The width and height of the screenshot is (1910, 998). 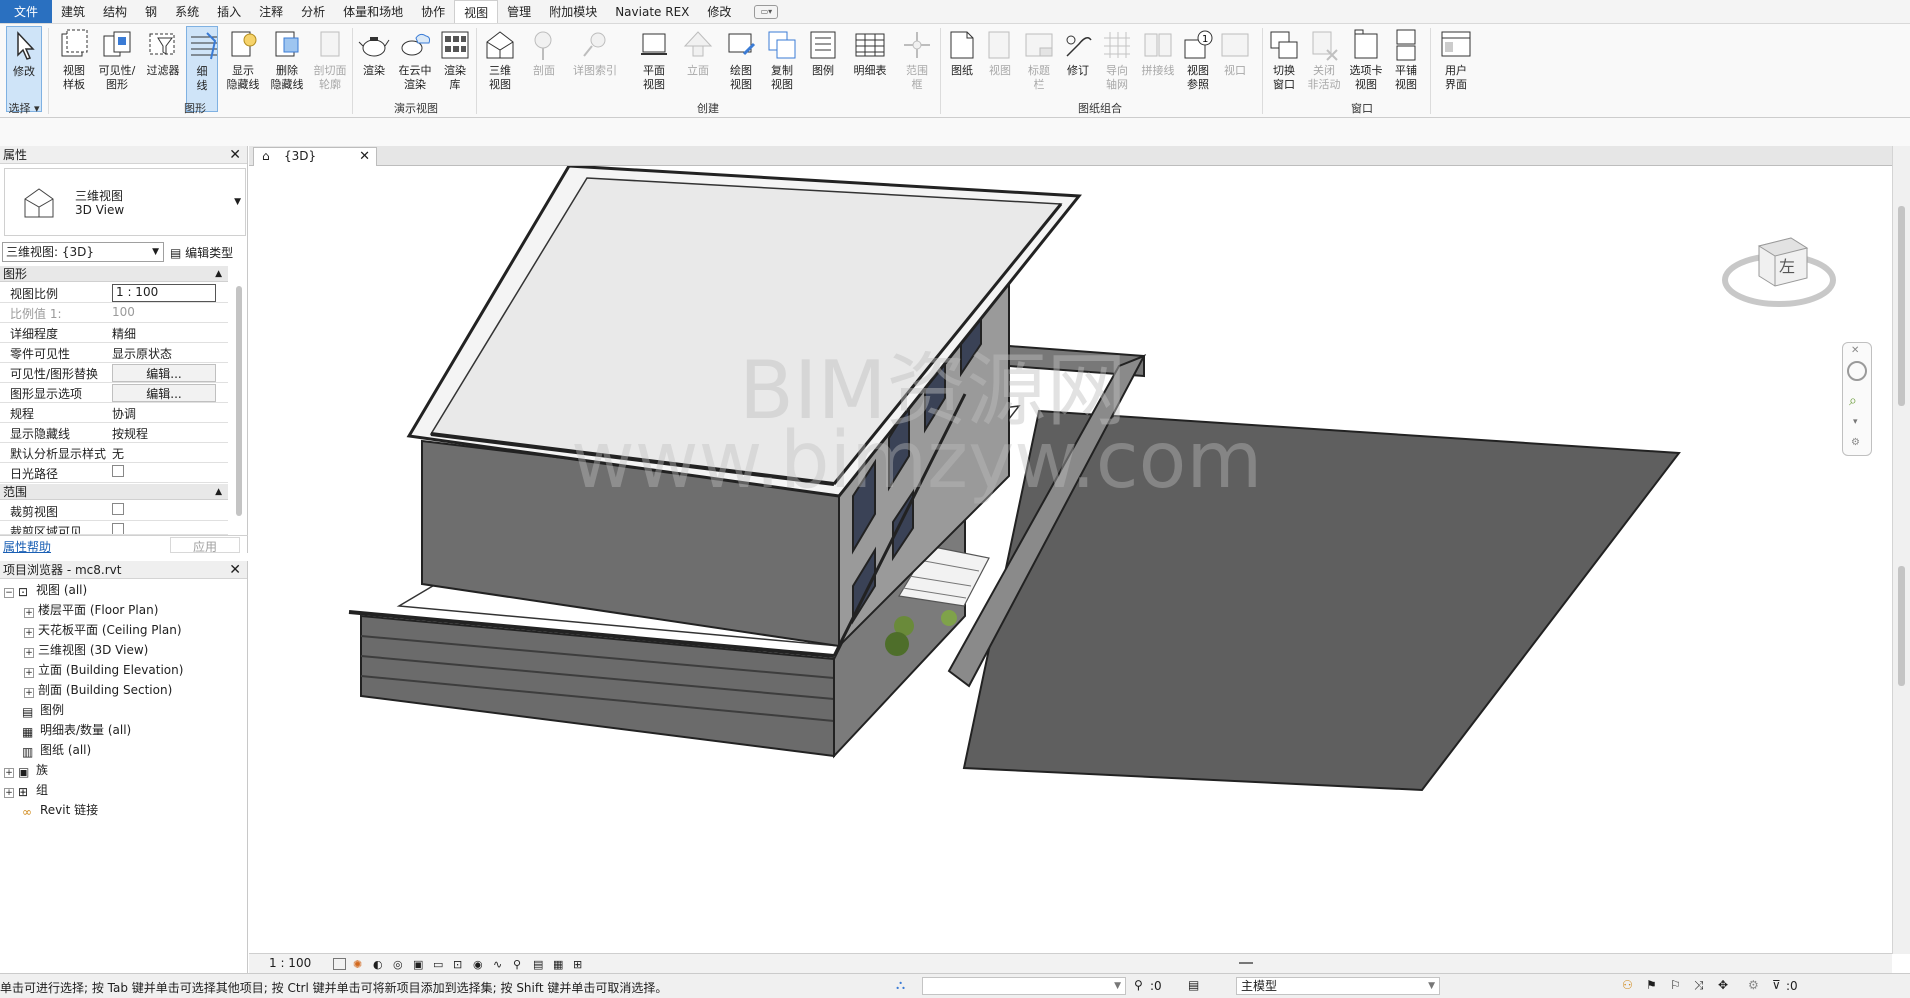 I want to click on viewports-button: 视口, so click(x=1235, y=69).